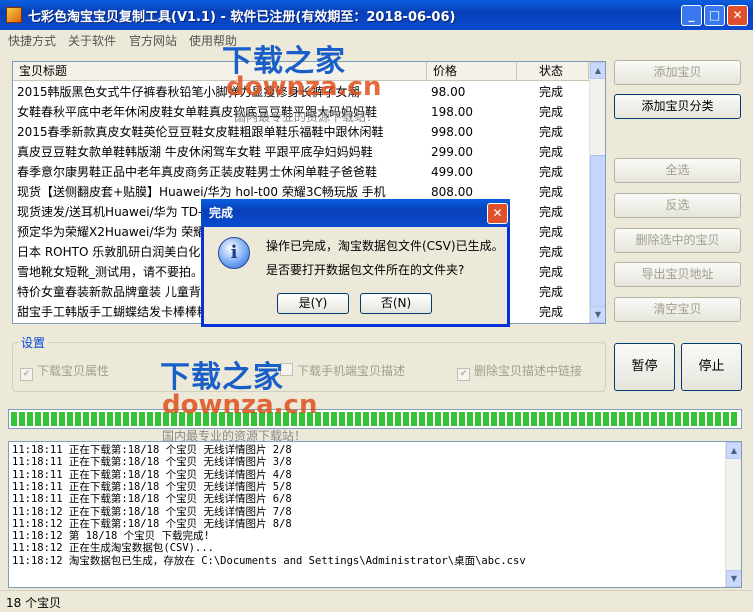 The height and width of the screenshot is (612, 753). Describe the element at coordinates (306, 117) in the screenshot. I see `watermark-slogan: 国内最专业的资源下载站！` at that location.